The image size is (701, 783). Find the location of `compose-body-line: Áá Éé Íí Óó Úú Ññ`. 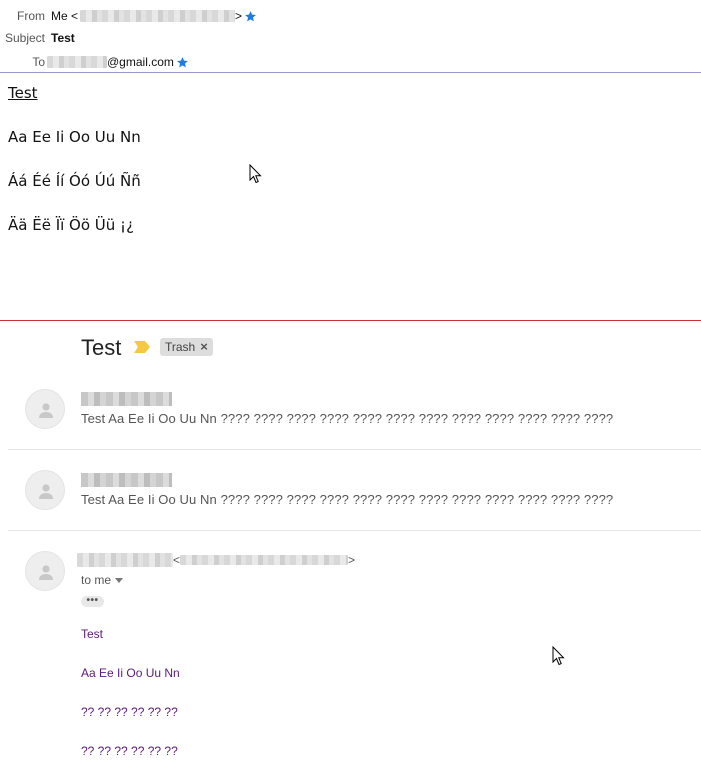

compose-body-line: Áá Éé Íí Óó Úú Ññ is located at coordinates (74, 181).